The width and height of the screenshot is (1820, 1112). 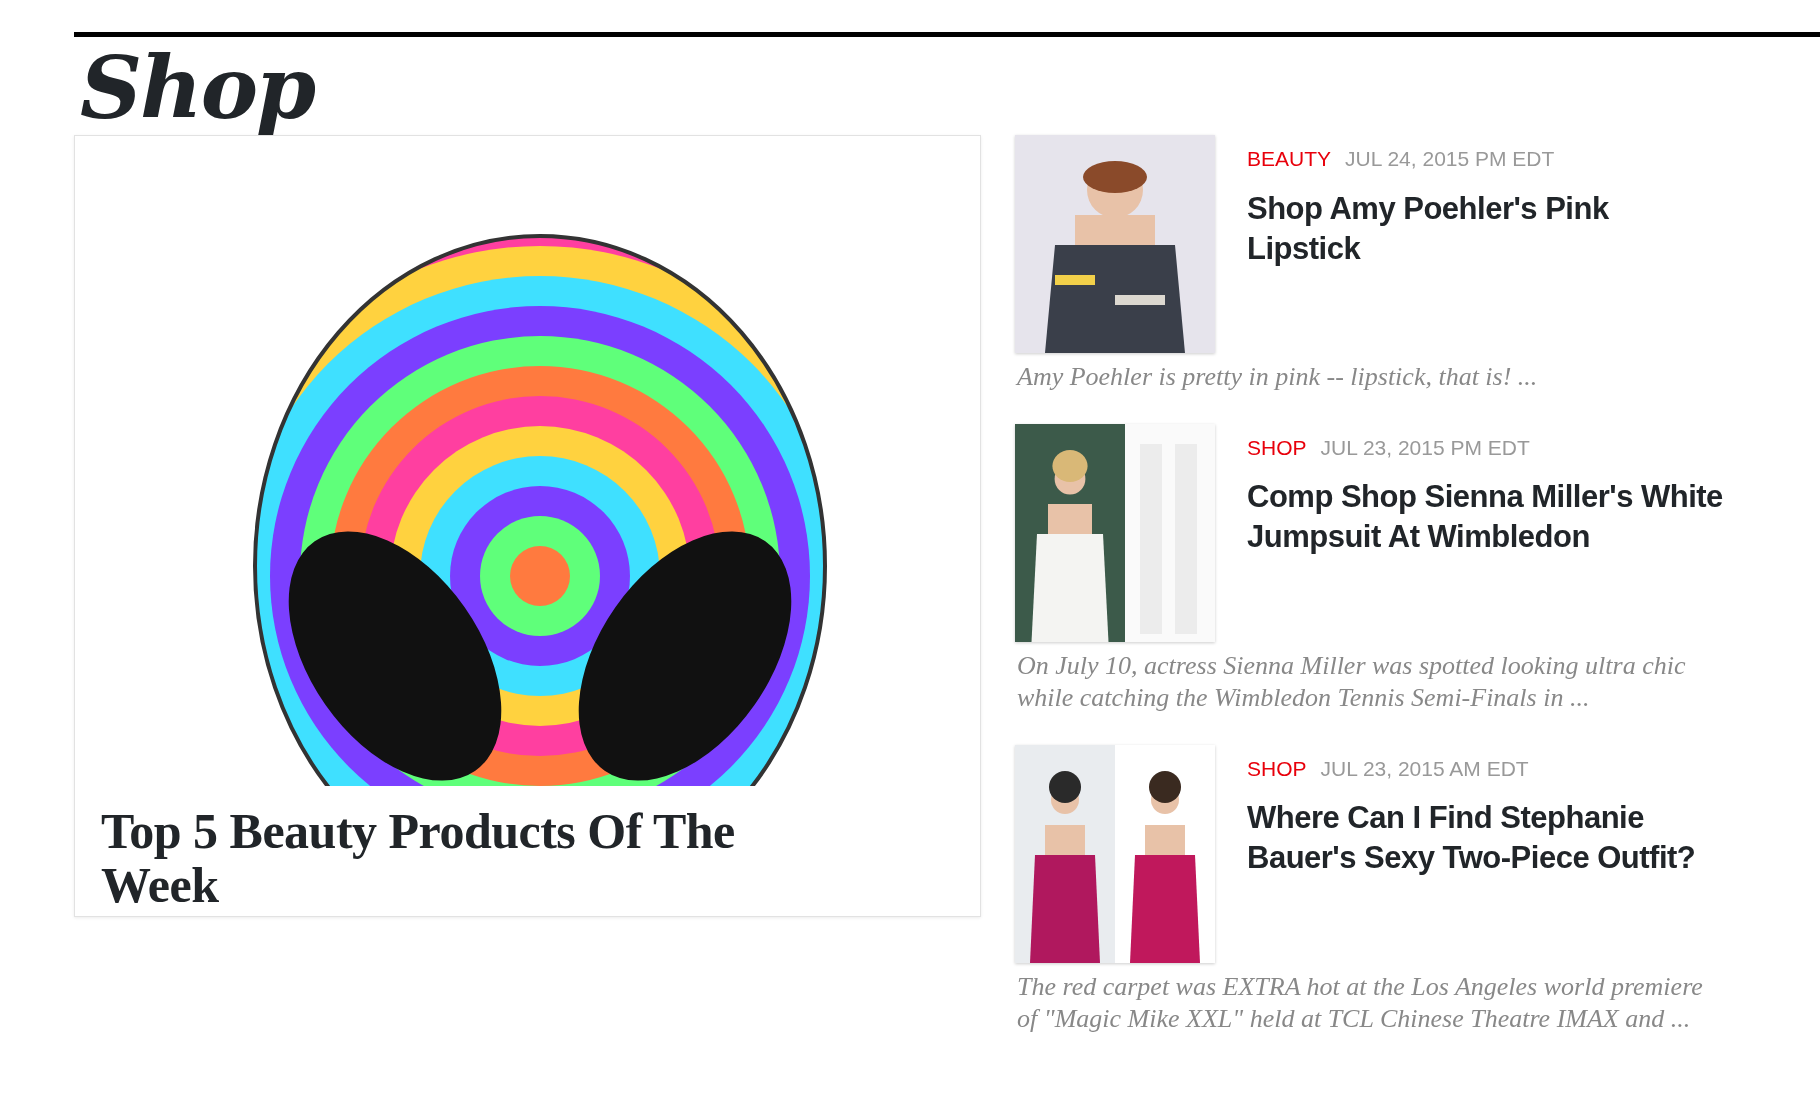 What do you see at coordinates (1486, 517) in the screenshot?
I see `article-title: Comp Shop Sienna Miller's White Jumpsuit At Wimbledon` at bounding box center [1486, 517].